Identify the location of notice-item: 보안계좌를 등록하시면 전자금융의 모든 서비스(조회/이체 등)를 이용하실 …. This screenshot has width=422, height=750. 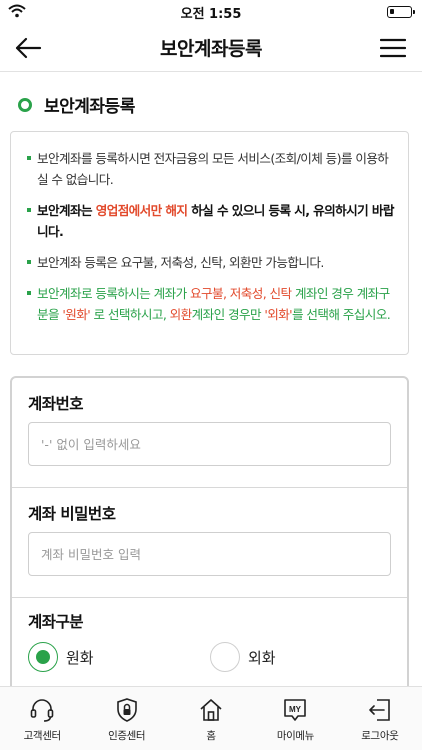
(210, 169).